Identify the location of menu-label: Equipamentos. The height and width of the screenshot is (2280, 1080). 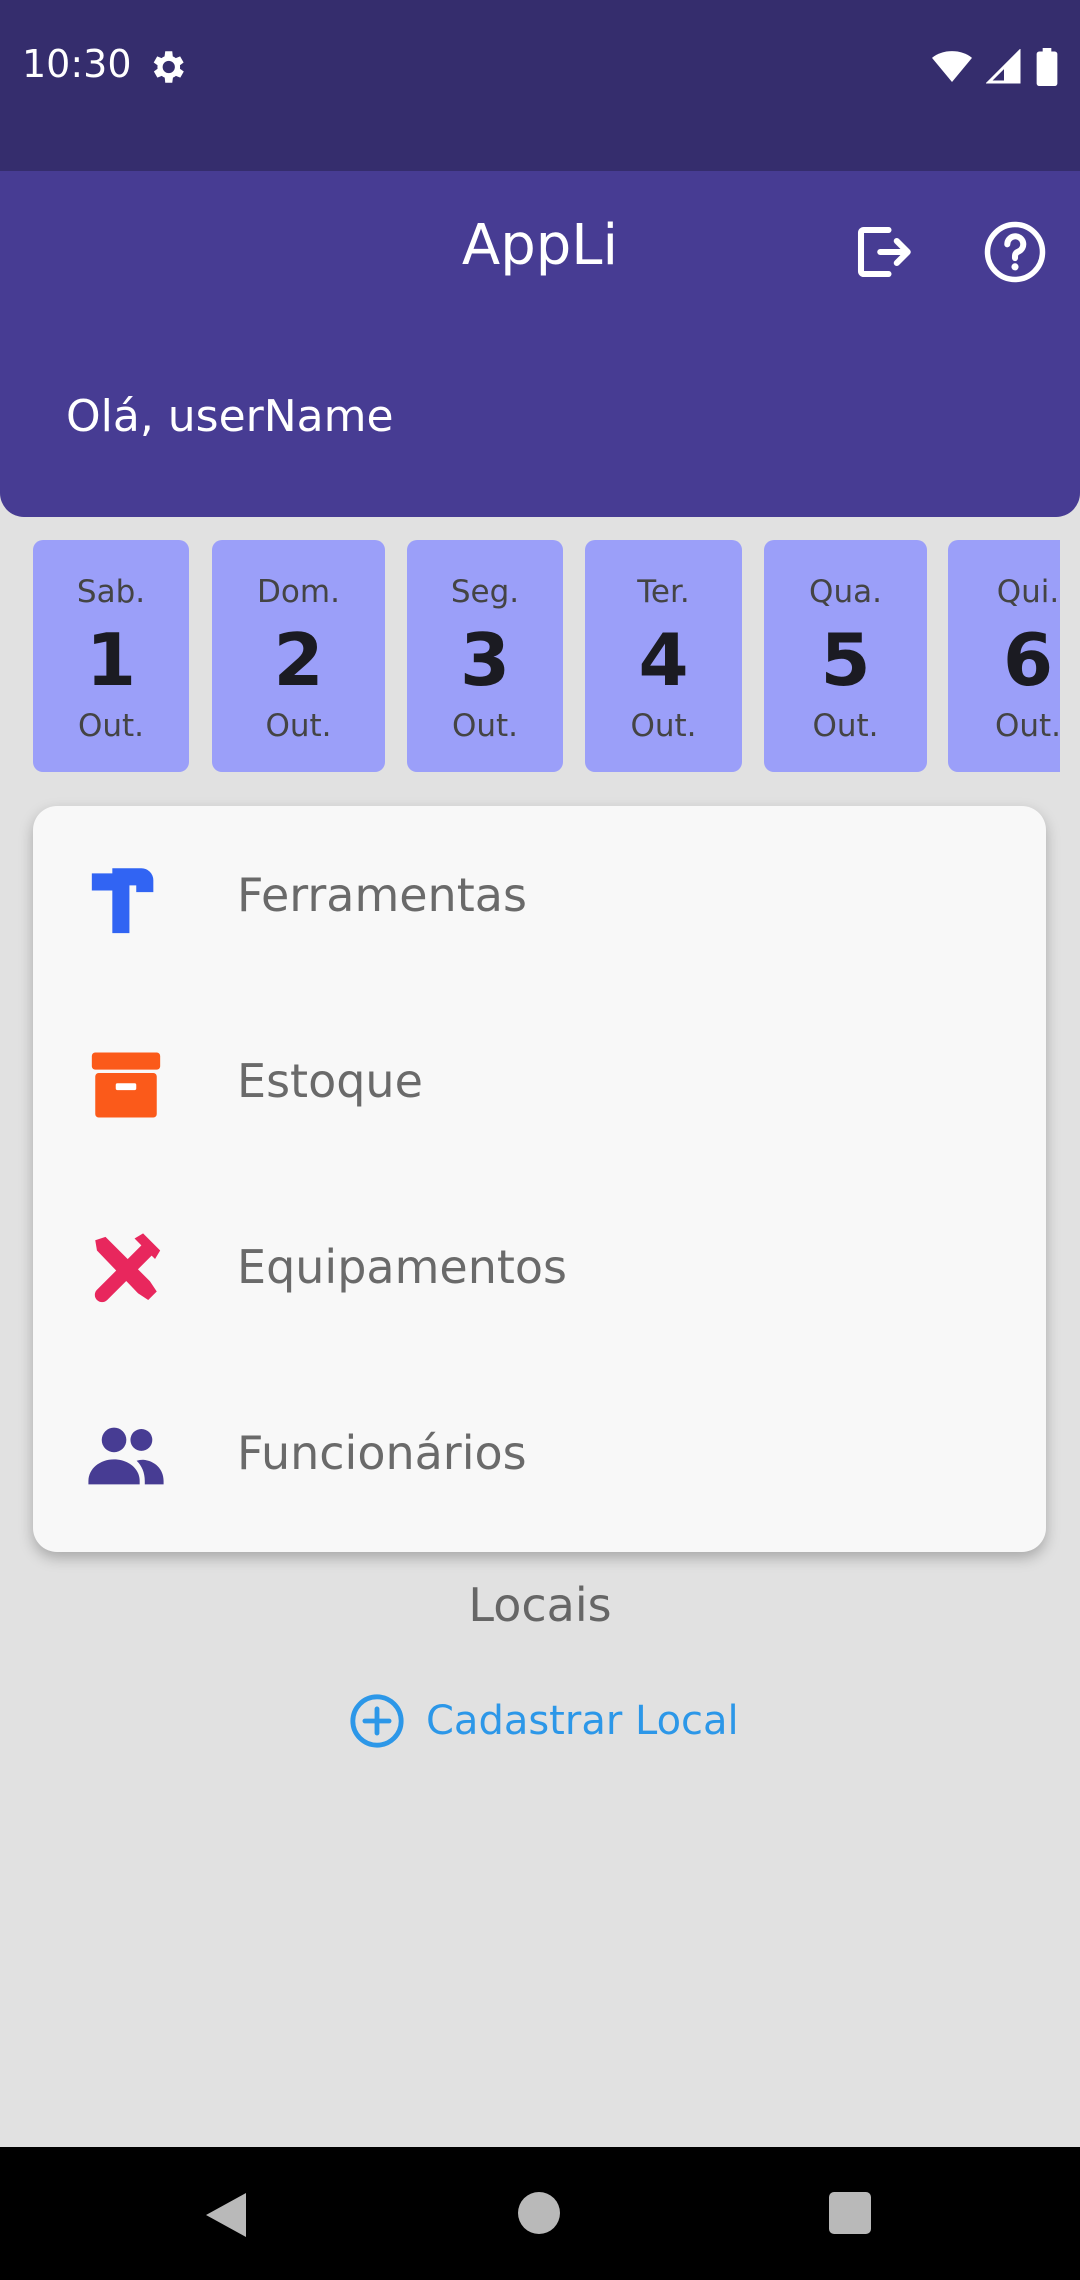
(402, 1267).